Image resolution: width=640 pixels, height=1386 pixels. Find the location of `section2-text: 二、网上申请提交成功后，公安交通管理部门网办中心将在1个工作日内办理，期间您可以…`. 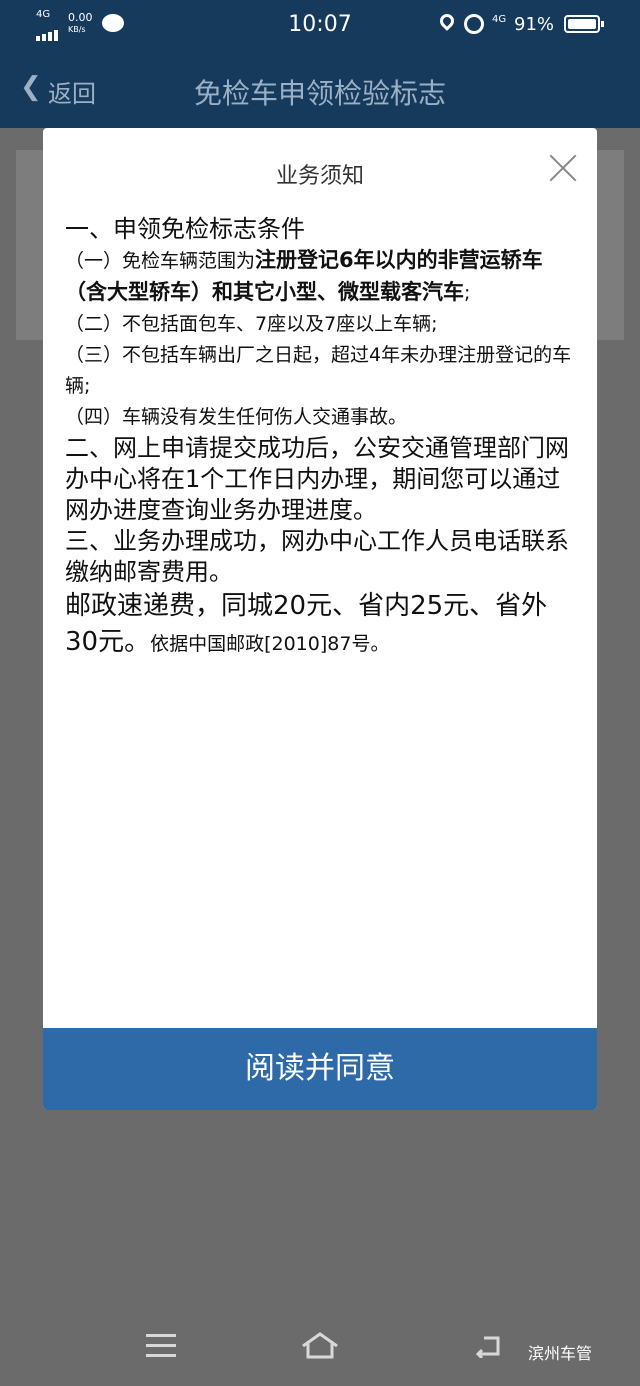

section2-text: 二、网上申请提交成功后，公安交通管理部门网办中心将在1个工作日内办理，期间您可以… is located at coordinates (317, 479).